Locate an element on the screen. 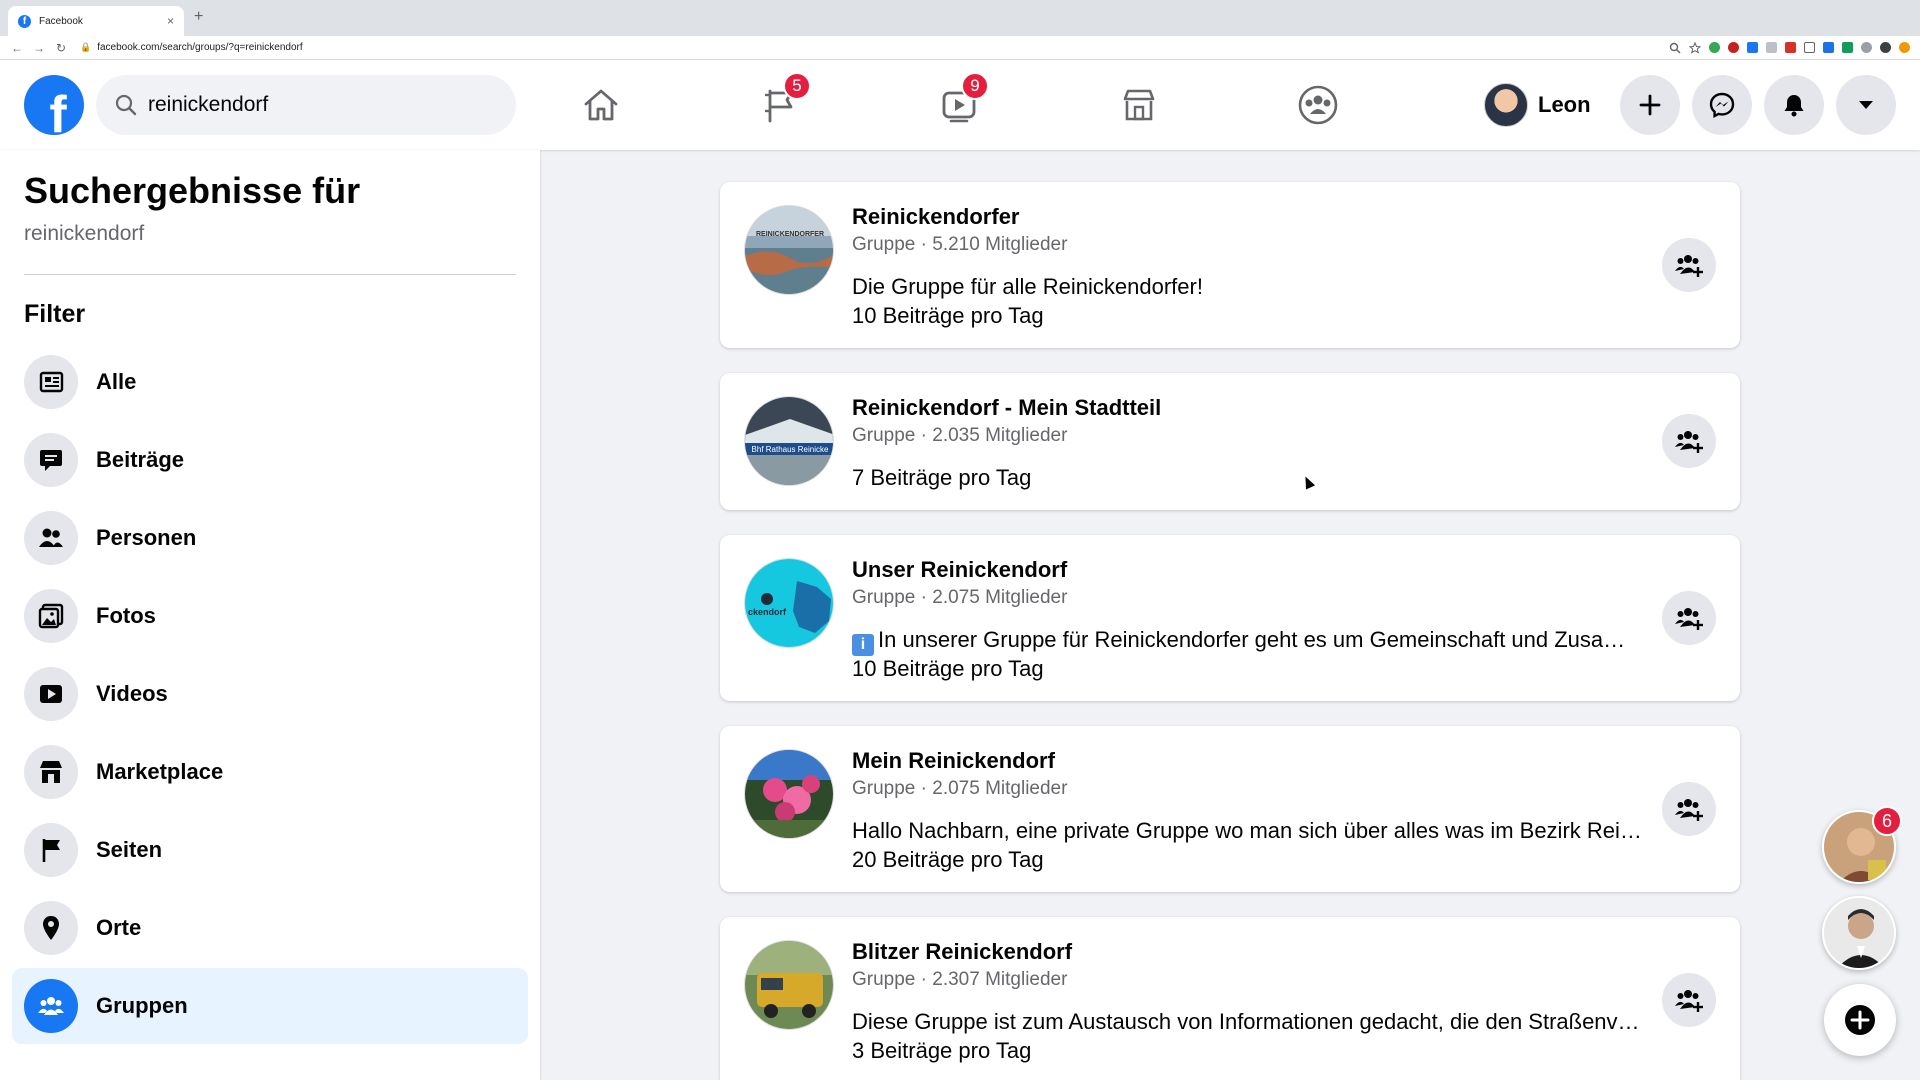  extension-green-icon is located at coordinates (1714, 47).